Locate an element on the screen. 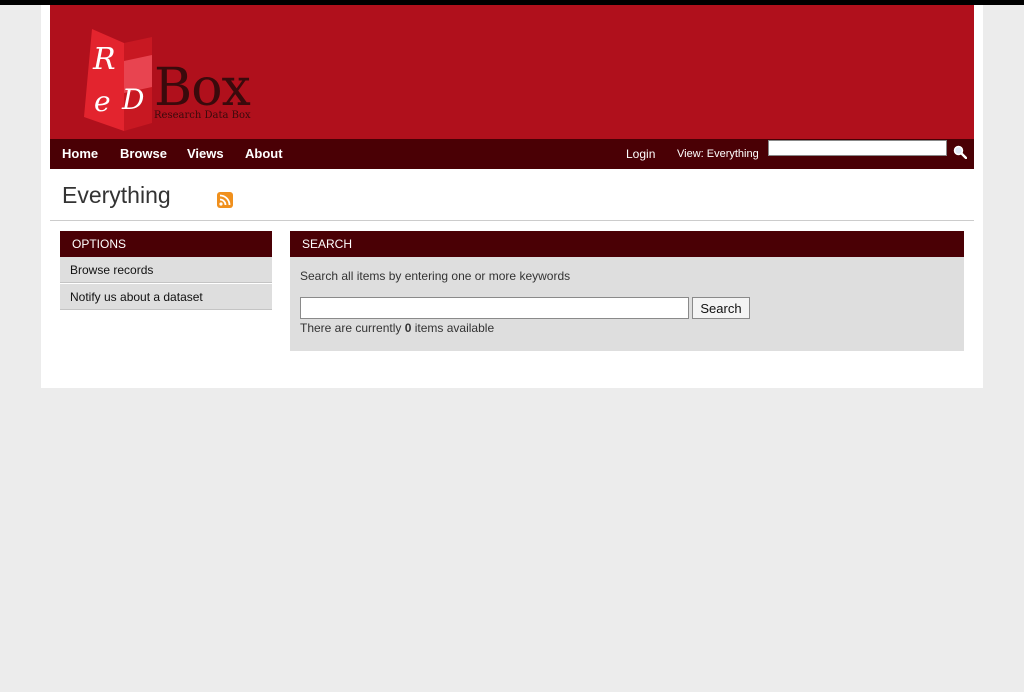  page-title: Everything is located at coordinates (116, 195).